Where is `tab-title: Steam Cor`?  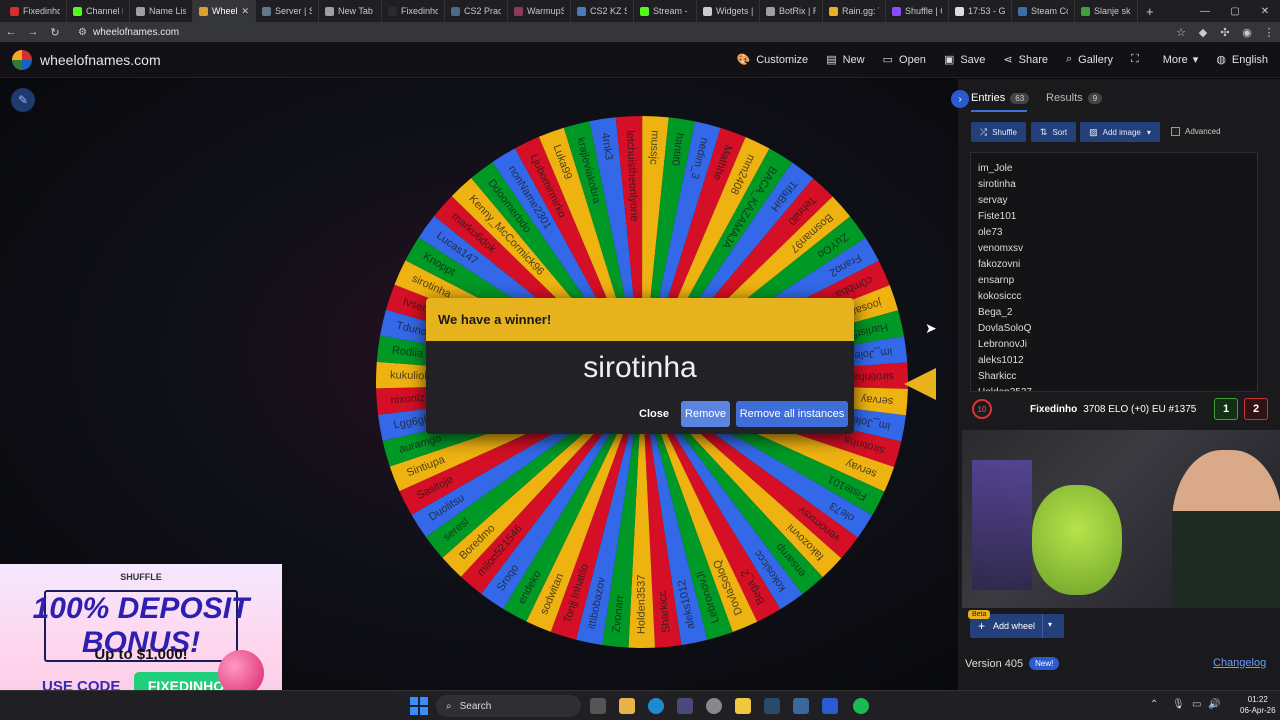 tab-title: Steam Cor is located at coordinates (1049, 11).